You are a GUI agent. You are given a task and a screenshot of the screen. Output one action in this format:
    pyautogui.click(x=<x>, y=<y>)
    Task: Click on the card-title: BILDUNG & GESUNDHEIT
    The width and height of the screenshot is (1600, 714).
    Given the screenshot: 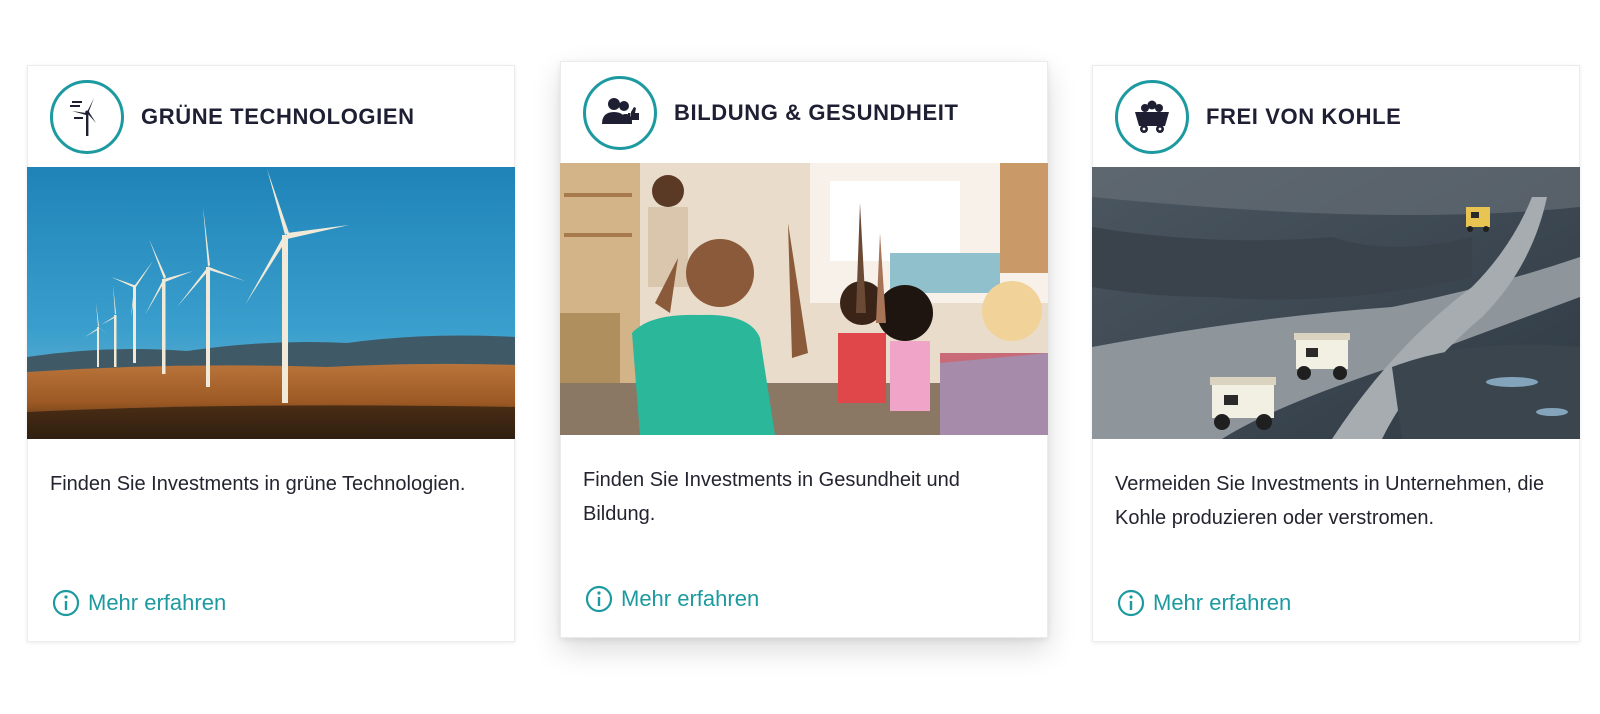 What is the action you would take?
    pyautogui.click(x=816, y=112)
    